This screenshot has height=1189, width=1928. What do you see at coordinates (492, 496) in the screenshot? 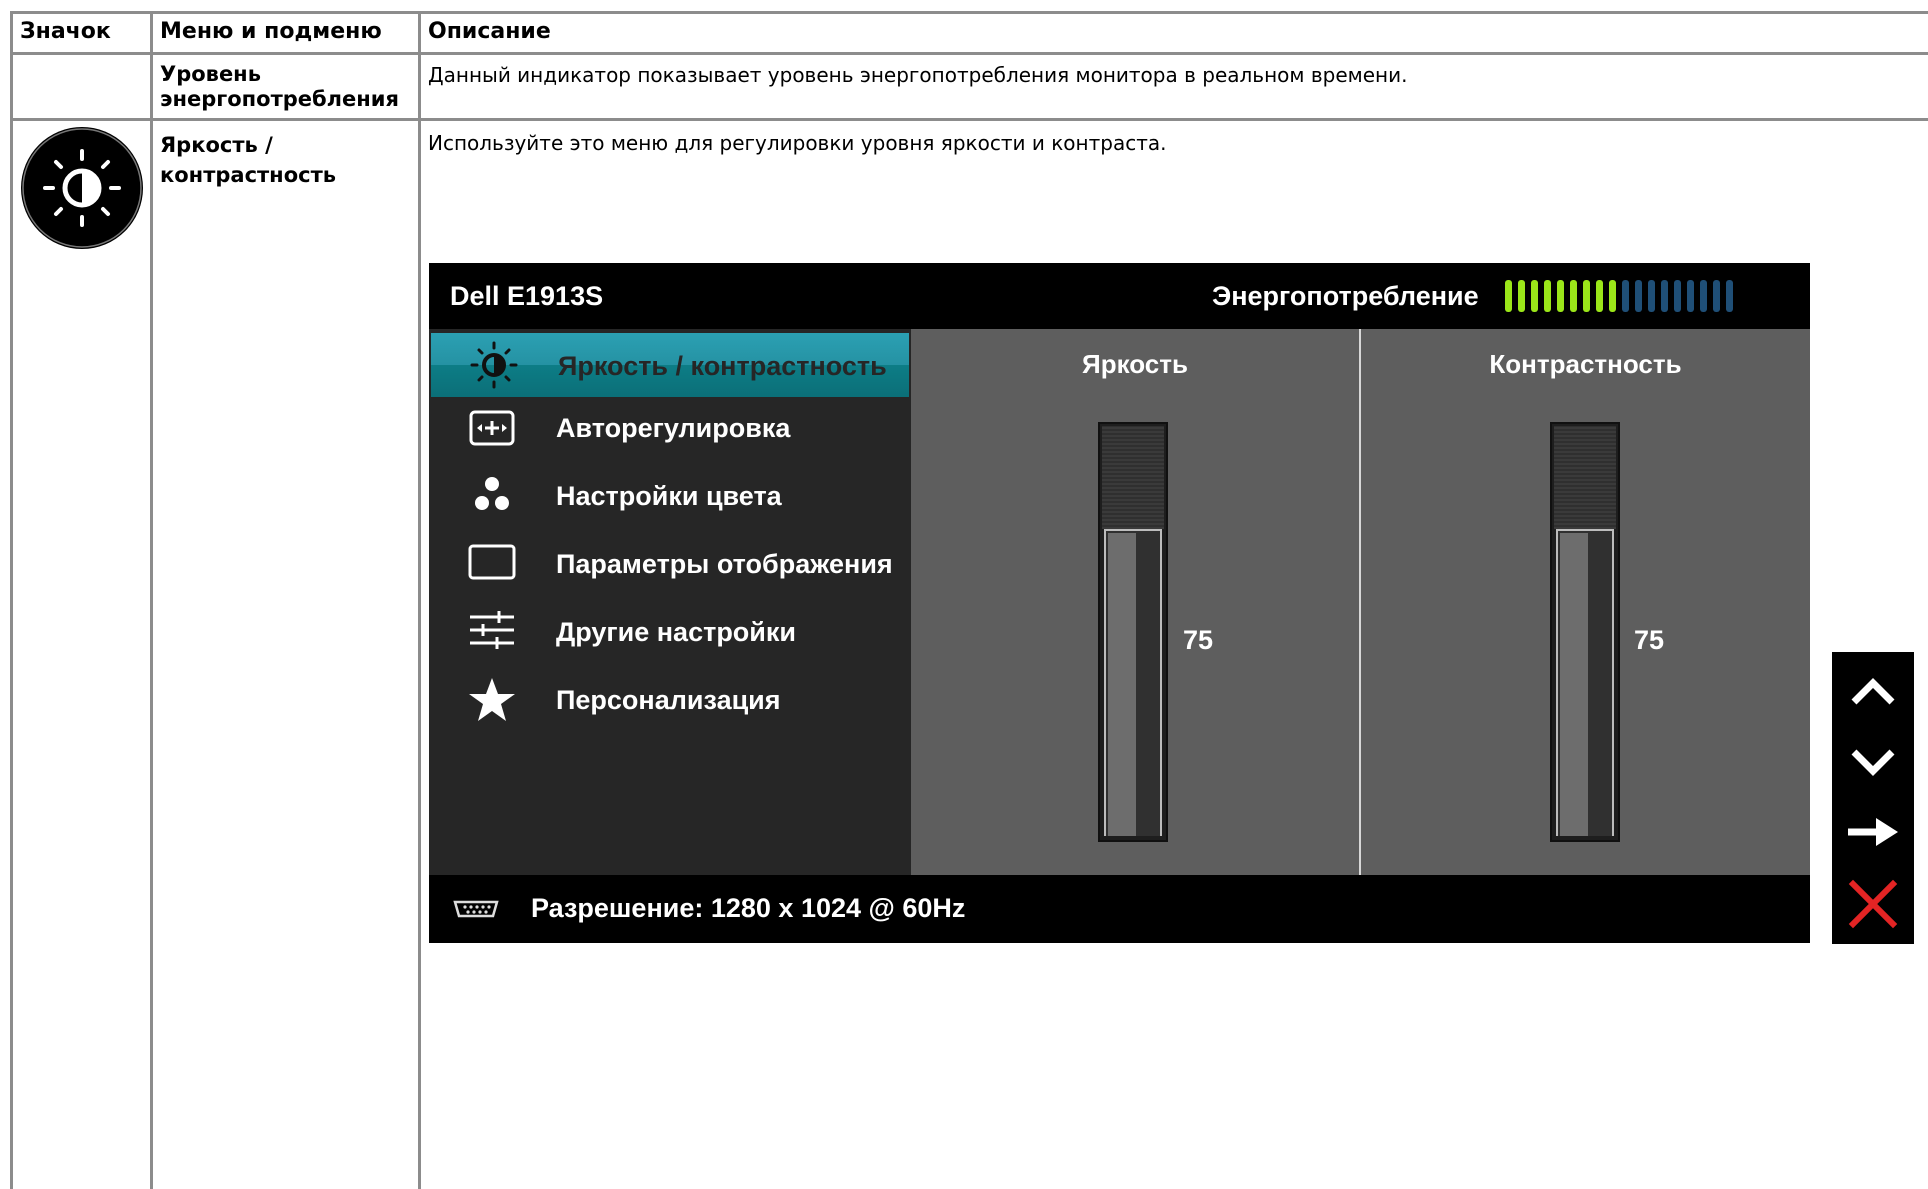
I see `color-settings-icon` at bounding box center [492, 496].